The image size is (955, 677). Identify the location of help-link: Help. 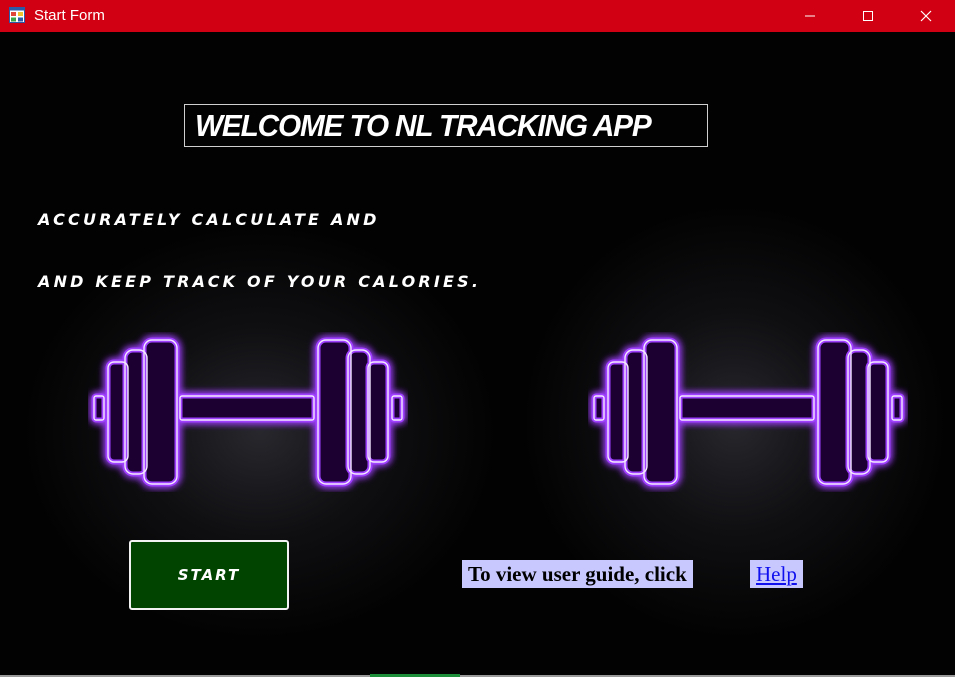
(776, 574).